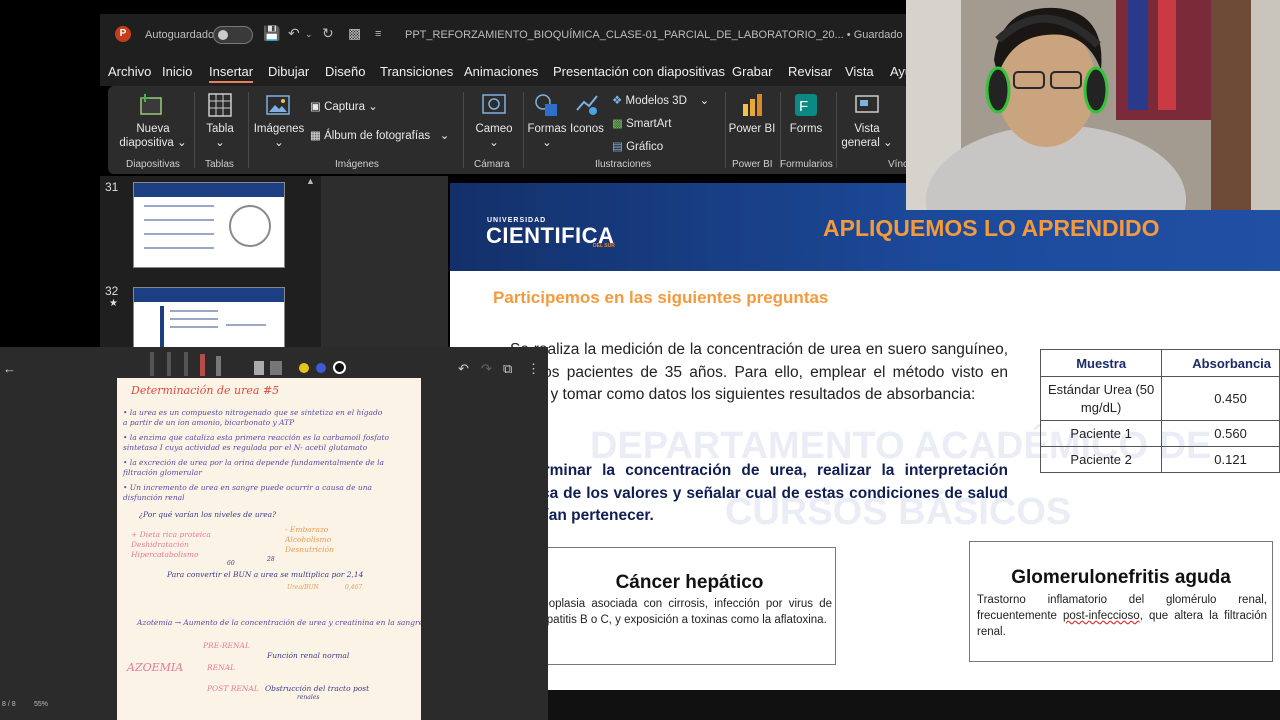 The height and width of the screenshot is (720, 1280). Describe the element at coordinates (339, 367) in the screenshot. I see `color-black-swatch` at that location.